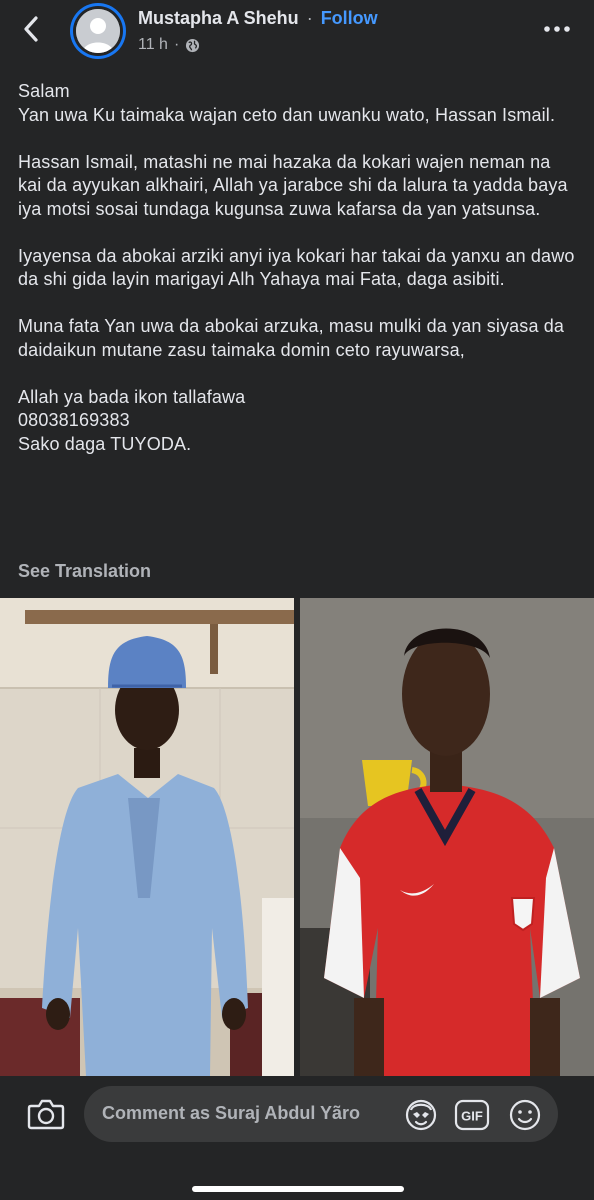 This screenshot has height=1200, width=594. Describe the element at coordinates (298, 1189) in the screenshot. I see `home-indicator` at that location.